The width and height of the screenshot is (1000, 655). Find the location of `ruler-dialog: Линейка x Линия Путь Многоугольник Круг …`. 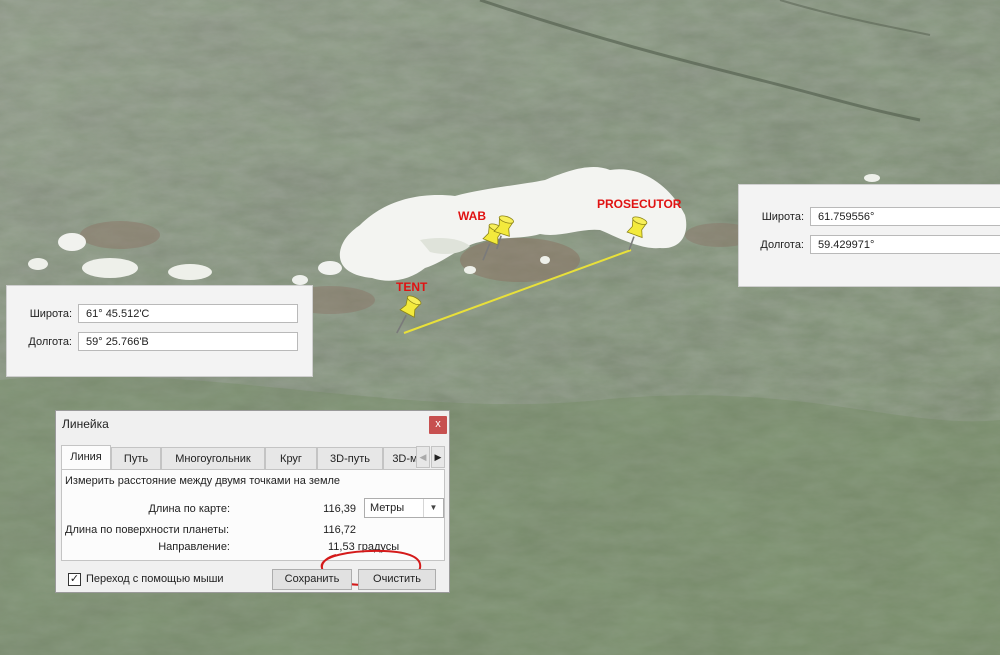

ruler-dialog: Линейка x Линия Путь Многоугольник Круг … is located at coordinates (252, 501).